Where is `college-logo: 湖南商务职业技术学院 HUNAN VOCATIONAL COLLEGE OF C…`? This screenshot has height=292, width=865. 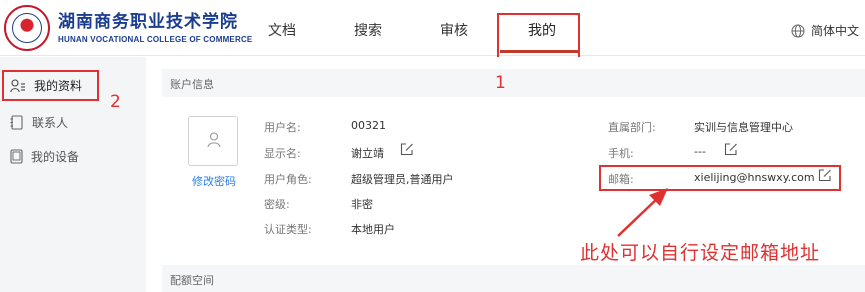
college-logo: 湖南商务职业技术学院 HUNAN VOCATIONAL COLLEGE OF C… is located at coordinates (128, 28).